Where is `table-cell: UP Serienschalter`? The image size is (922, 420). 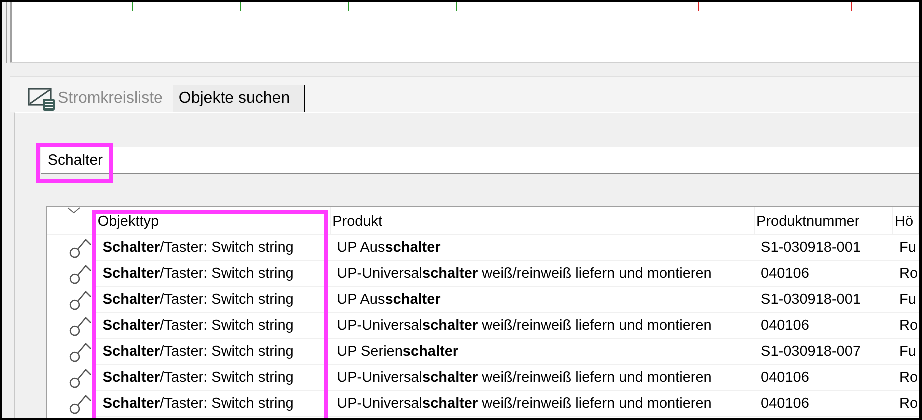
table-cell: UP Serienschalter is located at coordinates (542, 351).